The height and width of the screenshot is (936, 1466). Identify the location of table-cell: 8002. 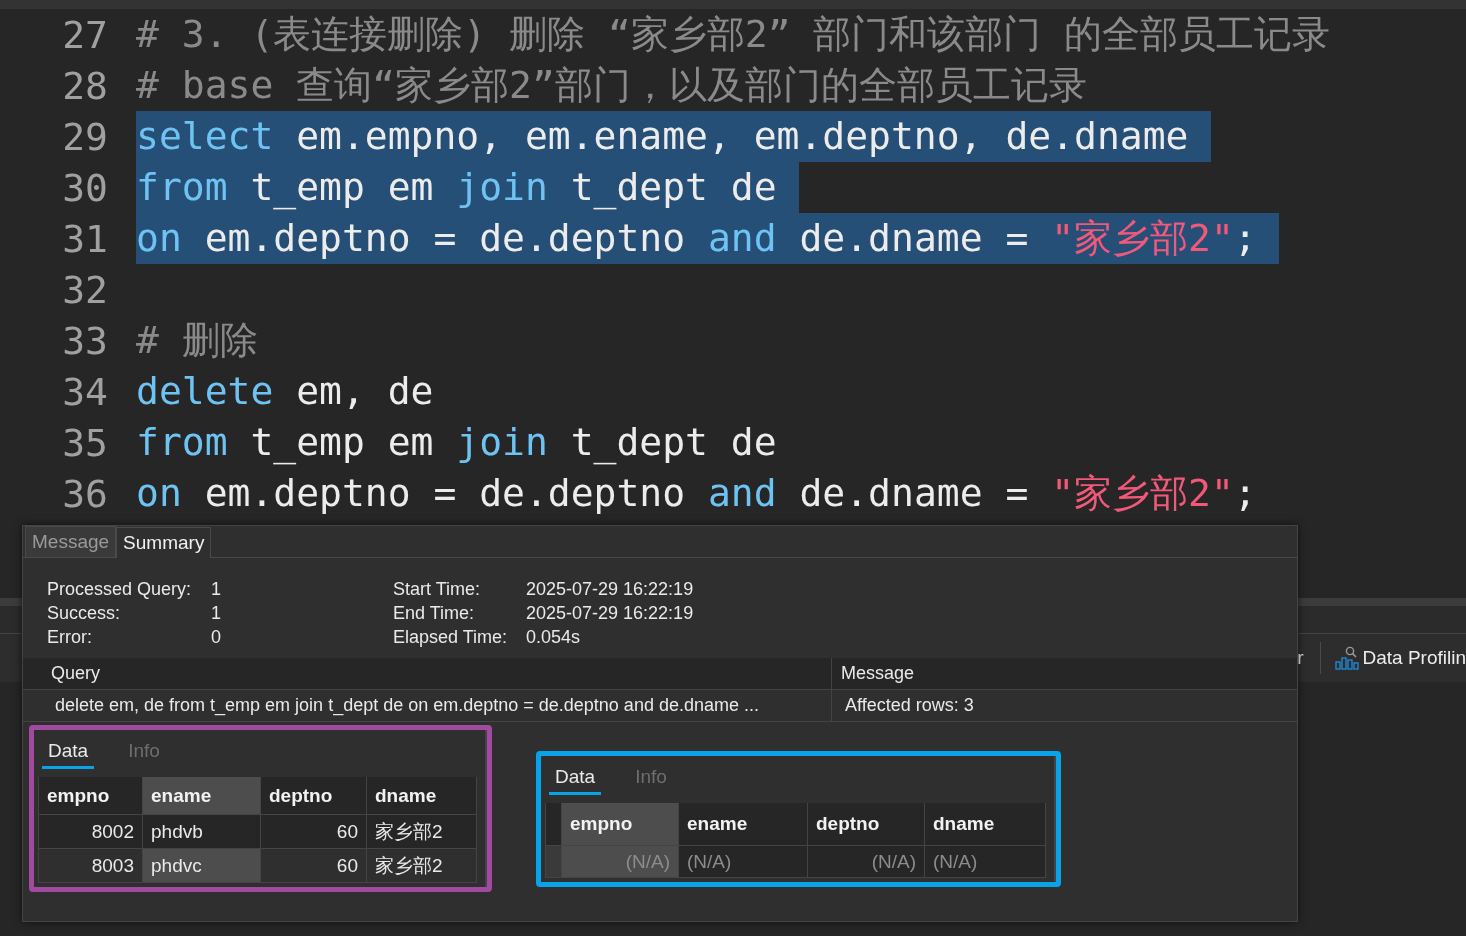
(91, 832).